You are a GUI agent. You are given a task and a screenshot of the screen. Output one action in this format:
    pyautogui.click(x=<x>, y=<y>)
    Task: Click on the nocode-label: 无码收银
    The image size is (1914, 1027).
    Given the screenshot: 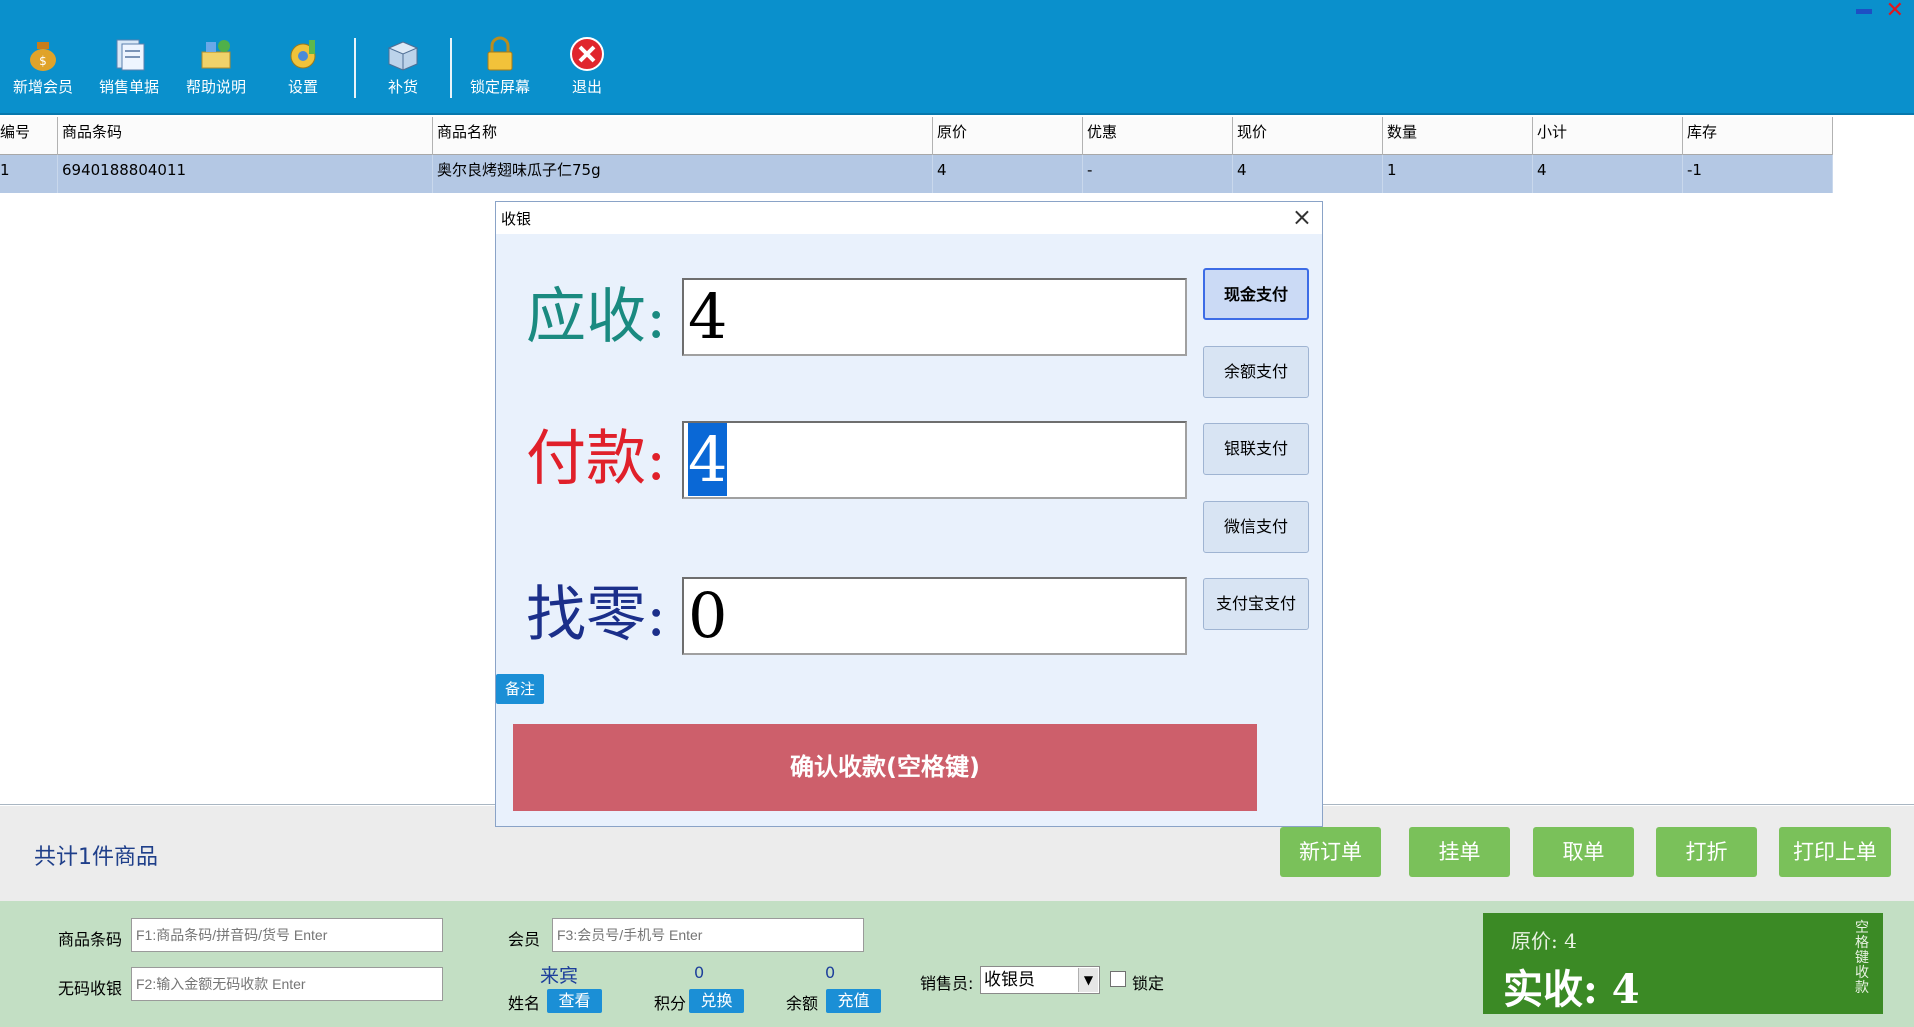 What is the action you would take?
    pyautogui.click(x=90, y=988)
    